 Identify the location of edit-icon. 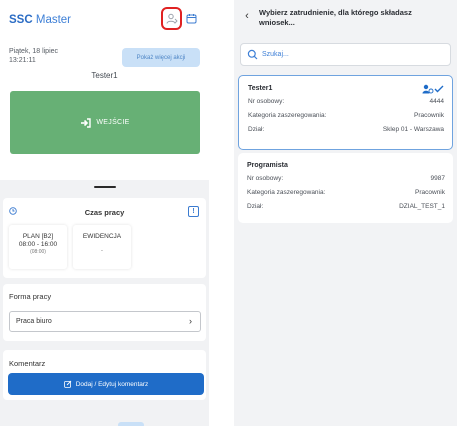
(67, 384).